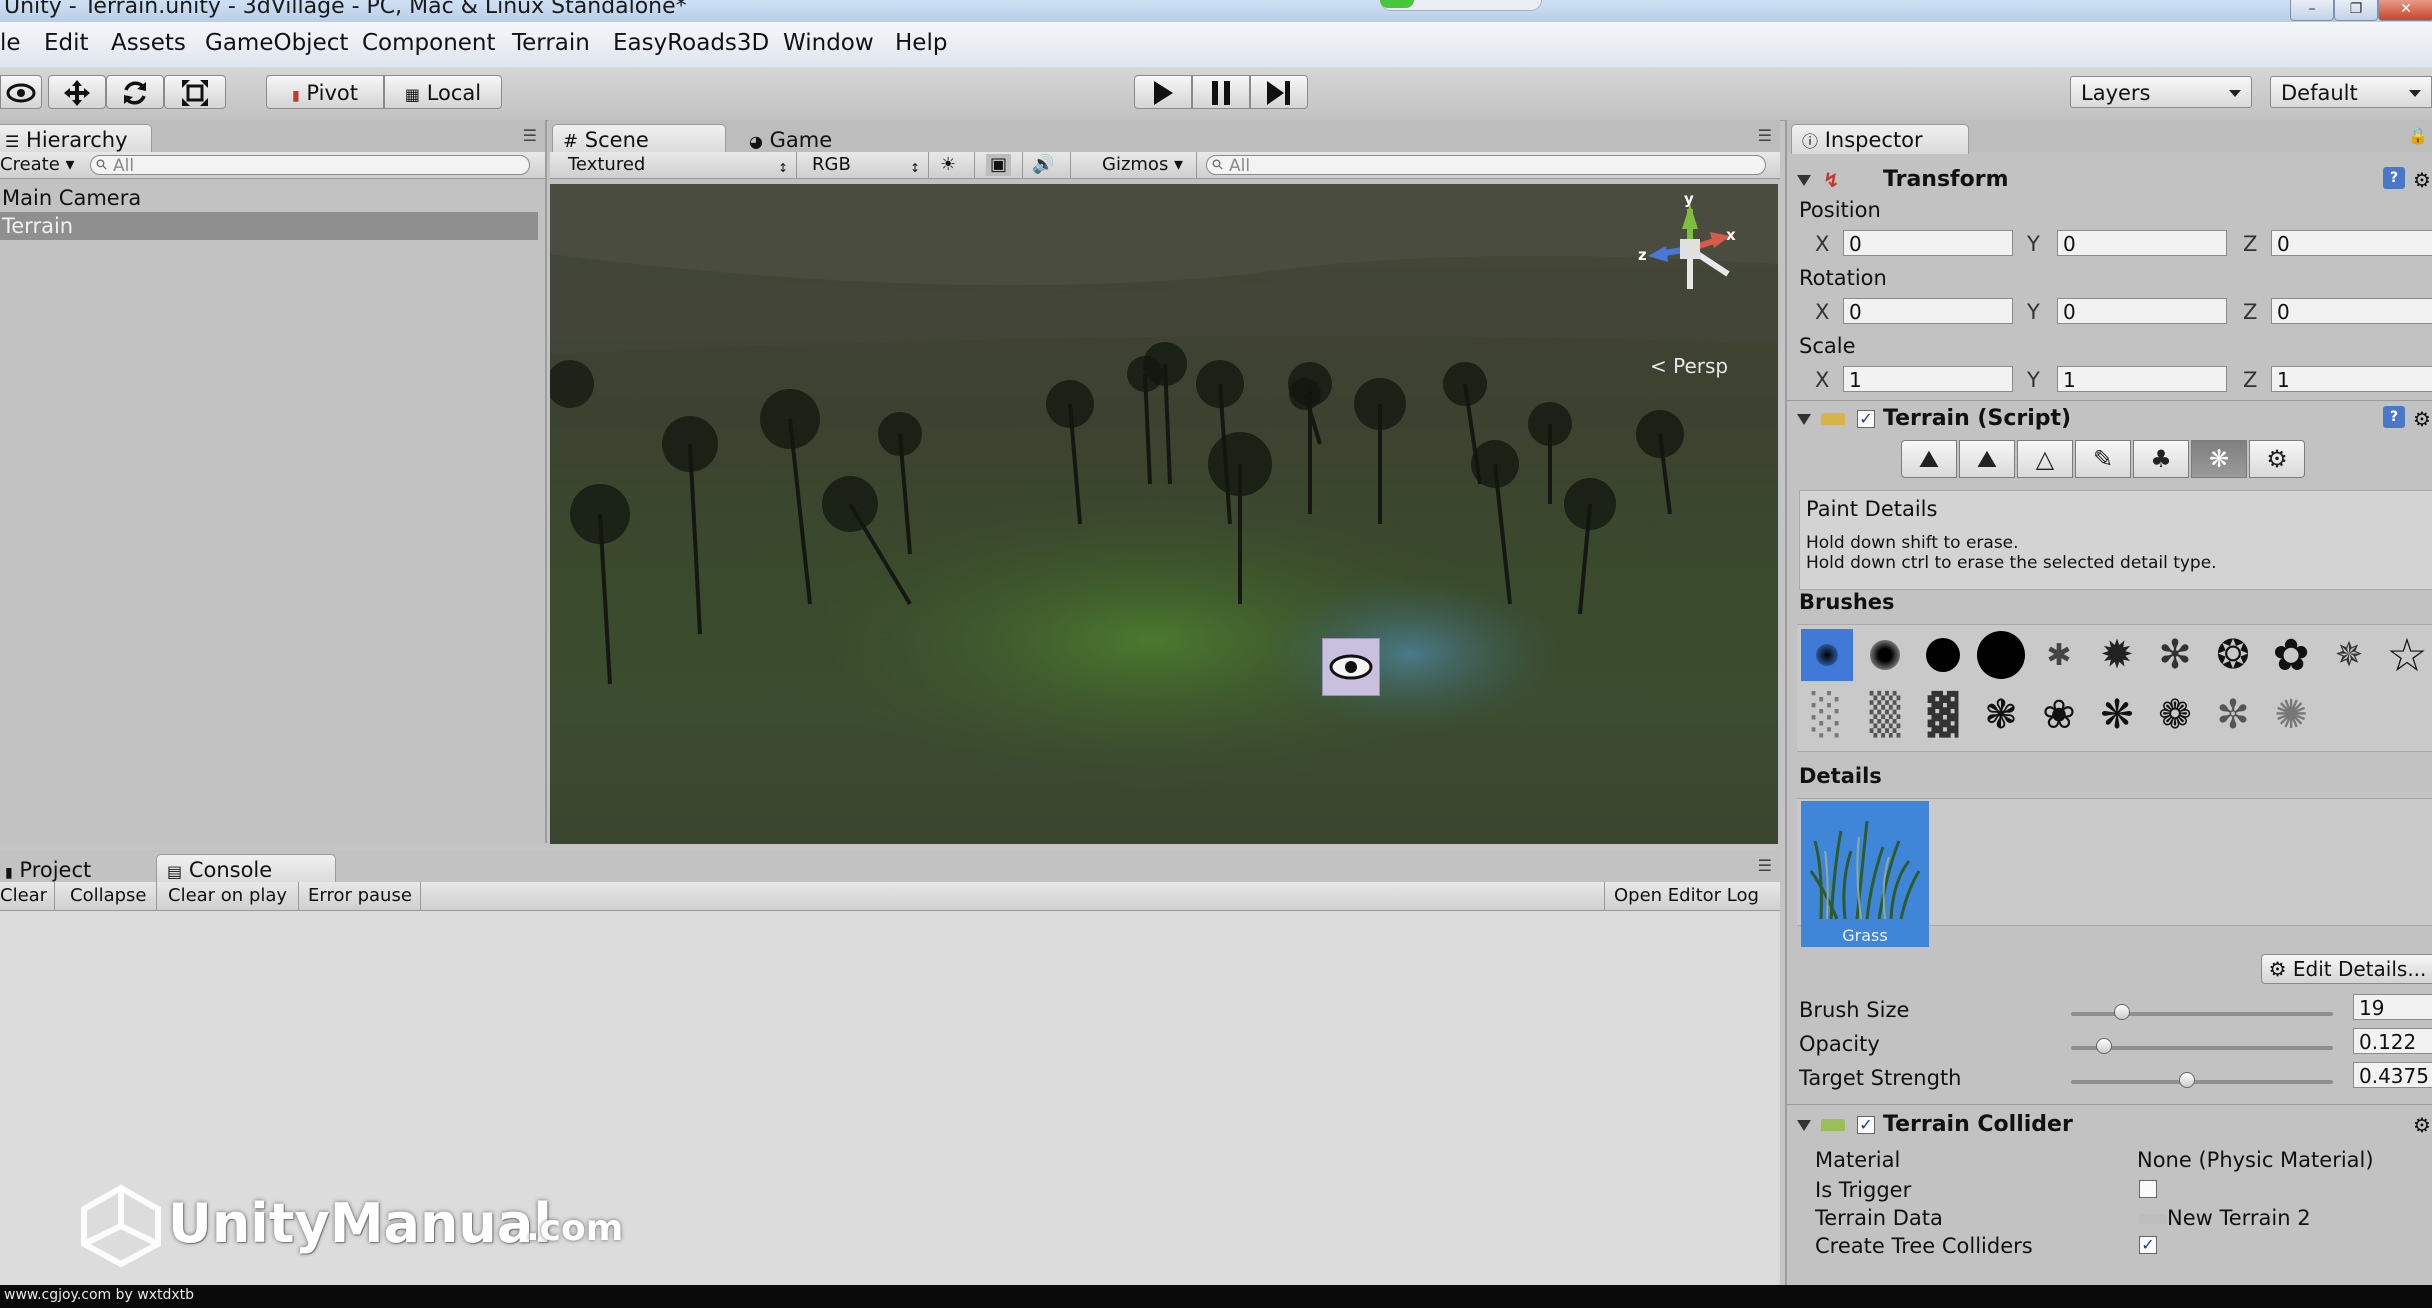 This screenshot has height=1308, width=2432. What do you see at coordinates (66, 43) in the screenshot?
I see `menu-edit: Edit` at bounding box center [66, 43].